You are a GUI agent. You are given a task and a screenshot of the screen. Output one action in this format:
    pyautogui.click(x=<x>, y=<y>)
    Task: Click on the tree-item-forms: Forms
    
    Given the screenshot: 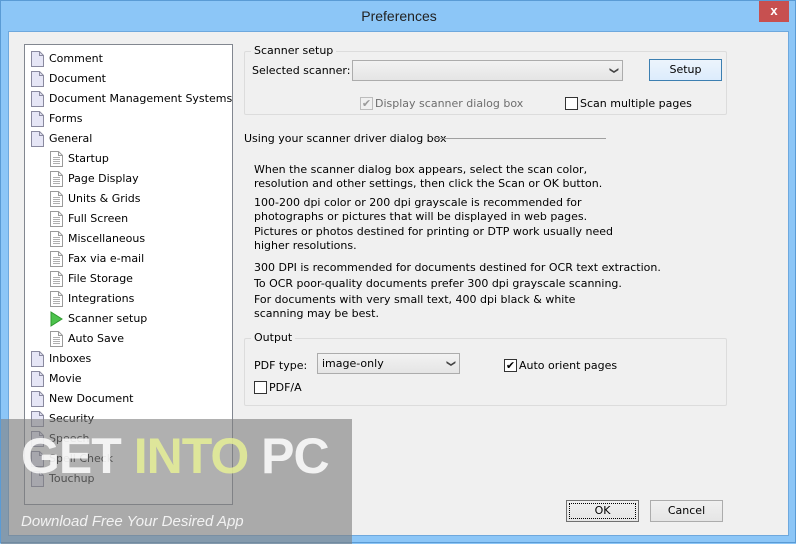 What is the action you would take?
    pyautogui.click(x=128, y=119)
    